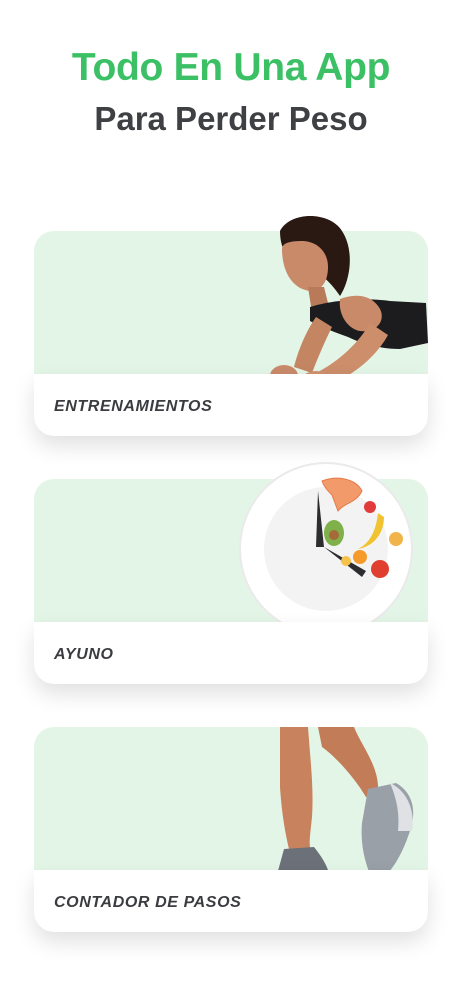 This screenshot has width=462, height=1000. Describe the element at coordinates (231, 67) in the screenshot. I see `headline-primary: Todo En Una App` at that location.